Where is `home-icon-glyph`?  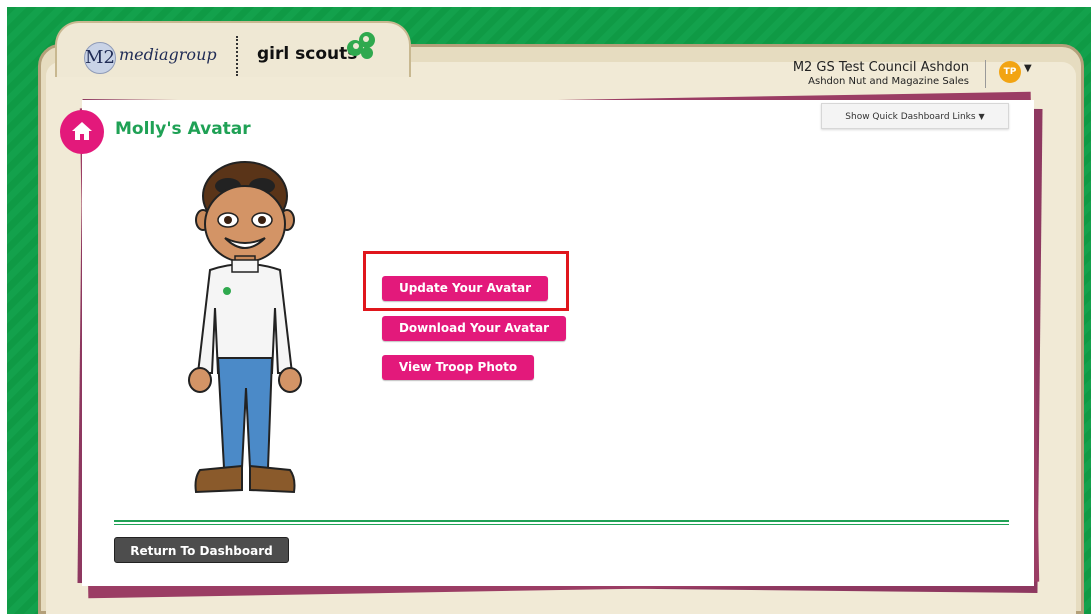 home-icon-glyph is located at coordinates (82, 131).